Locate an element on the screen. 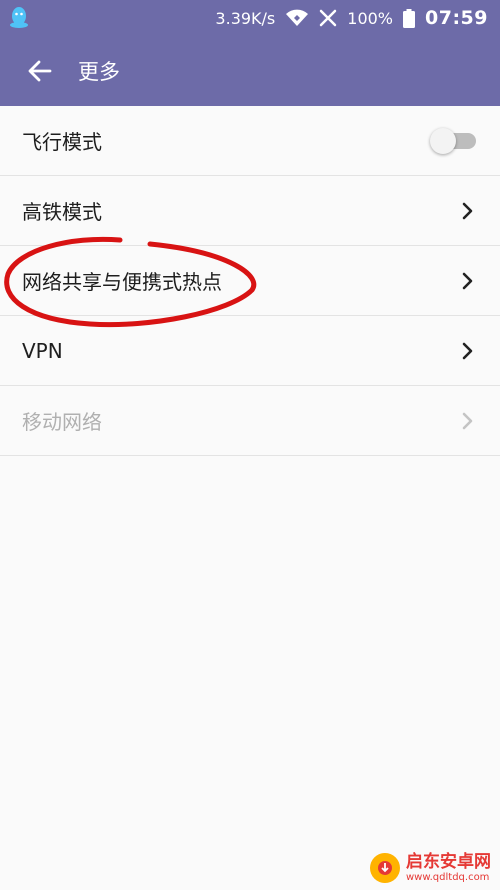  toggle-thumb is located at coordinates (443, 140).